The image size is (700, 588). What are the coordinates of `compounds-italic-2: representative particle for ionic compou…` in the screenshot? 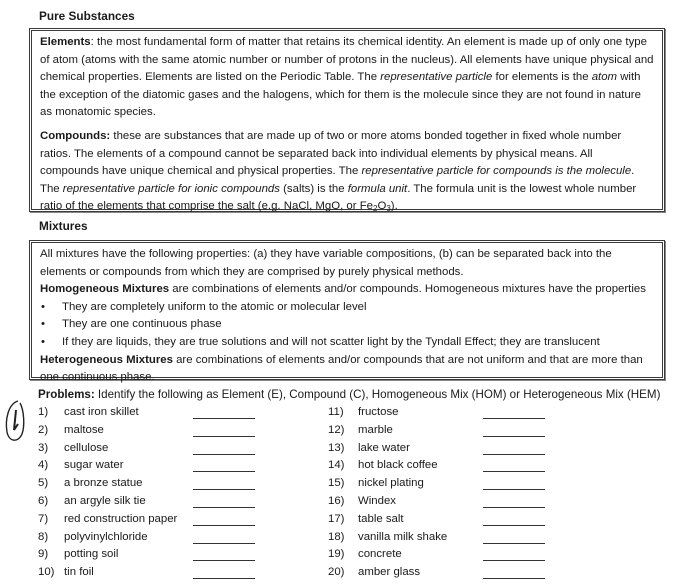 It's located at (171, 188).